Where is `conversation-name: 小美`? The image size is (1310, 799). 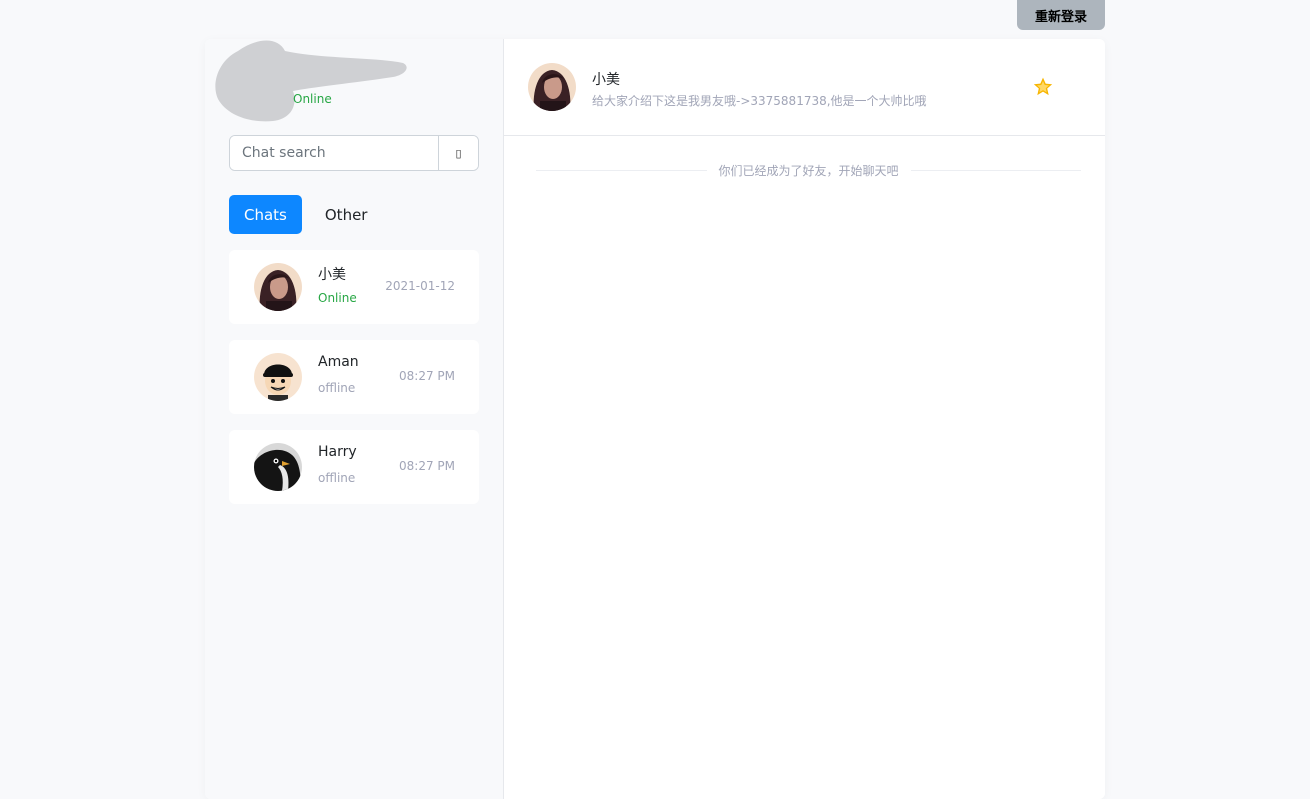
conversation-name: 小美 is located at coordinates (606, 80).